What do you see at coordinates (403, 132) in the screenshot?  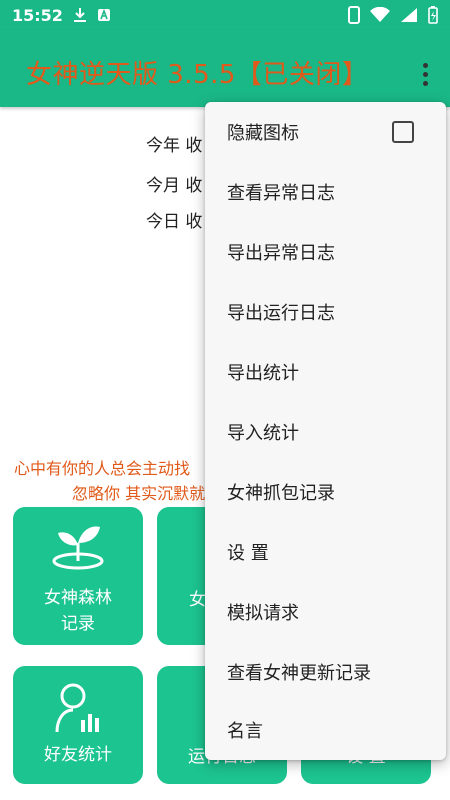 I see `hide-icon-checkbox` at bounding box center [403, 132].